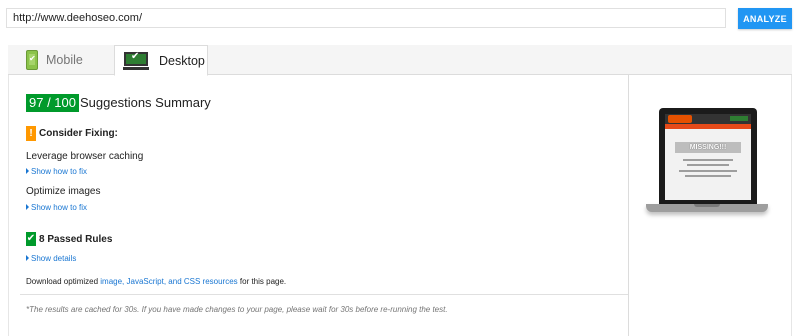 The width and height of the screenshot is (800, 336). Describe the element at coordinates (400, 60) in the screenshot. I see `device-tab-strip: ✔ Mobile ✔ Desktop` at that location.